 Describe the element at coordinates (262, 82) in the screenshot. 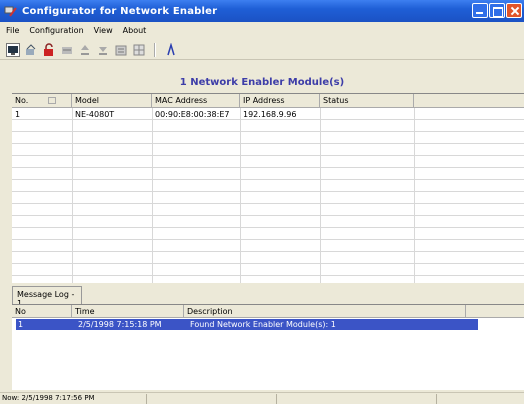

I see `module-count-header: 1 Network Enabler Module(s)` at that location.